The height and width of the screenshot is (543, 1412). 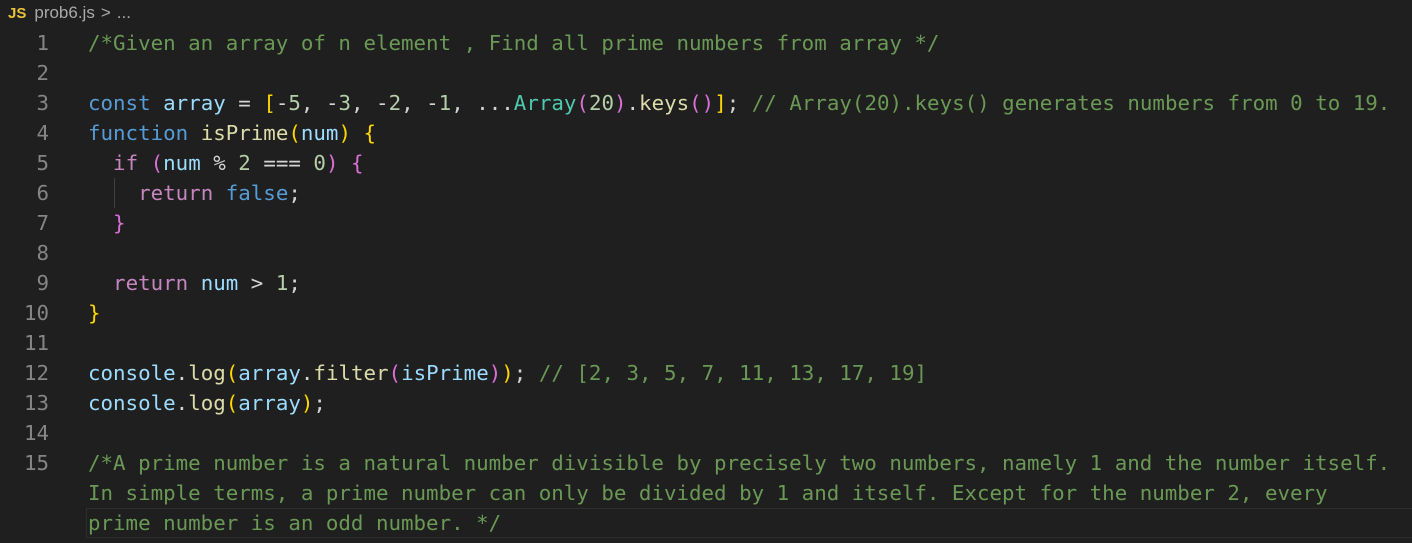 I want to click on code-text: console.log(array);, so click(x=207, y=403).